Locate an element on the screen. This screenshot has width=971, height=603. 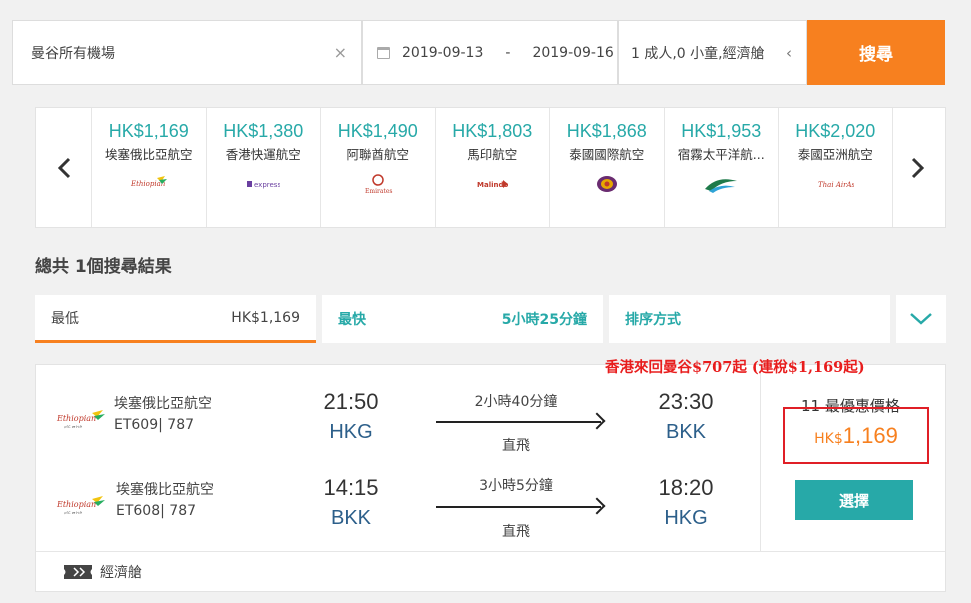
emirates-logo-icon: Emirates is located at coordinates (378, 184).